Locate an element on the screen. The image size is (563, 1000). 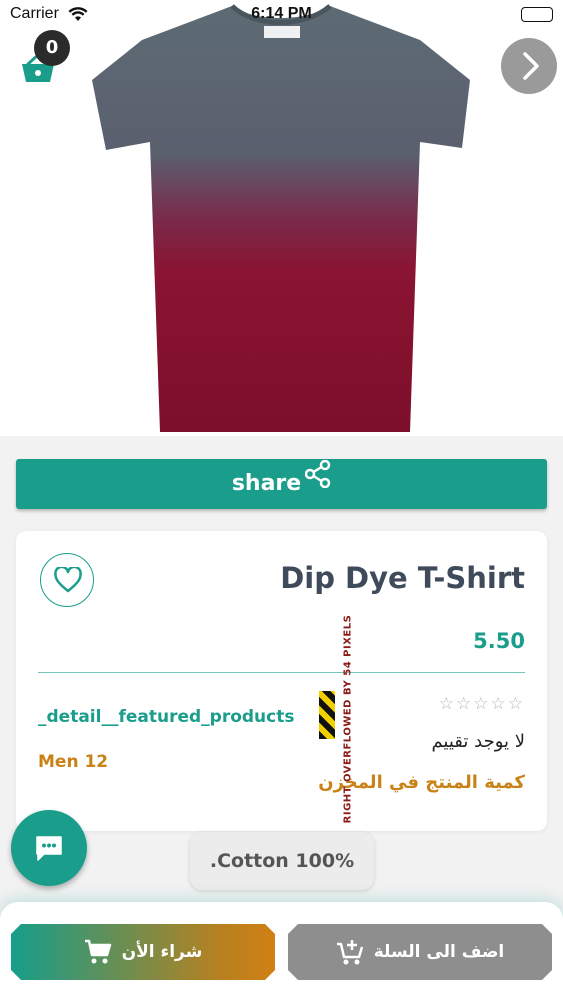
favorite-button is located at coordinates (67, 580).